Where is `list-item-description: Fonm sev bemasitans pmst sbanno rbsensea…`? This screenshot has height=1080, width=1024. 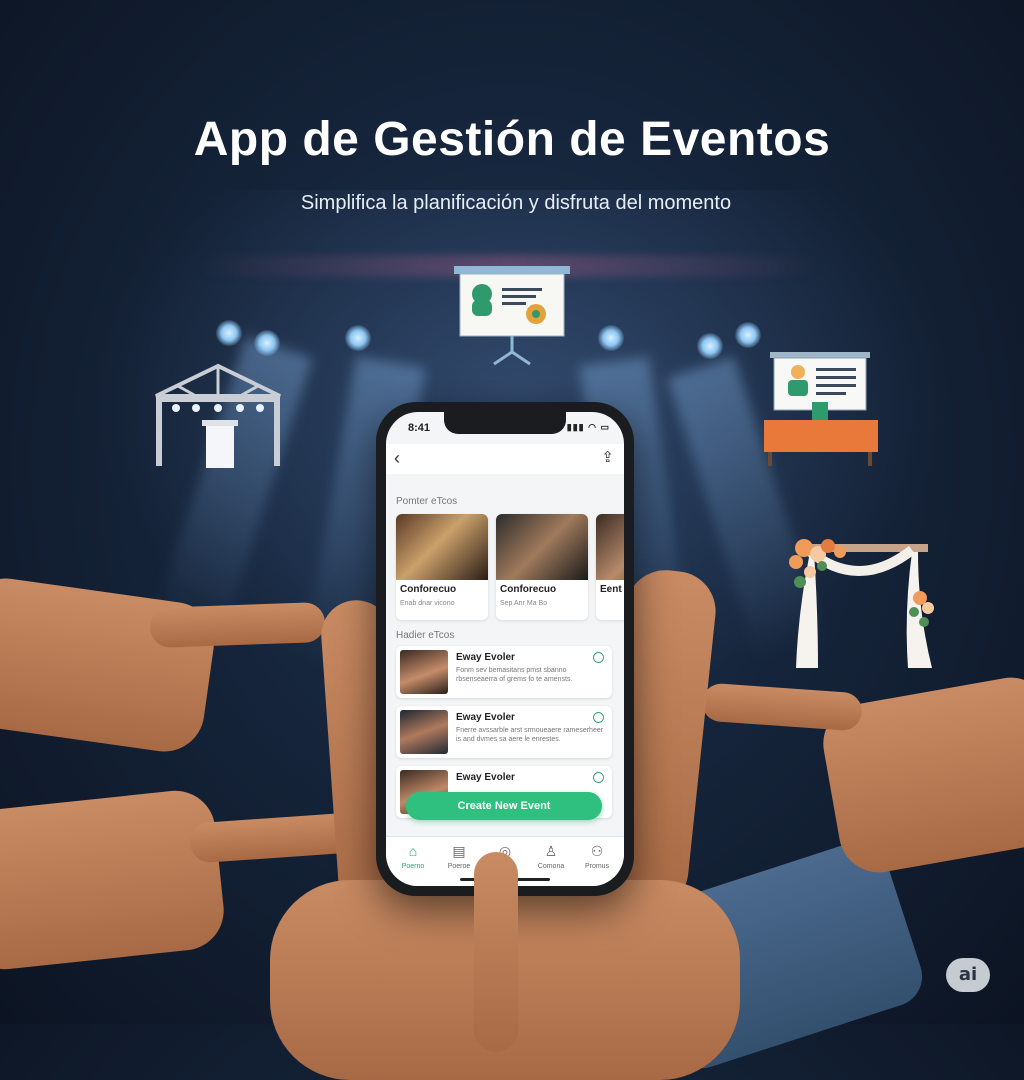 list-item-description: Fonm sev bemasitans pmst sbanno rbsensea… is located at coordinates (514, 675).